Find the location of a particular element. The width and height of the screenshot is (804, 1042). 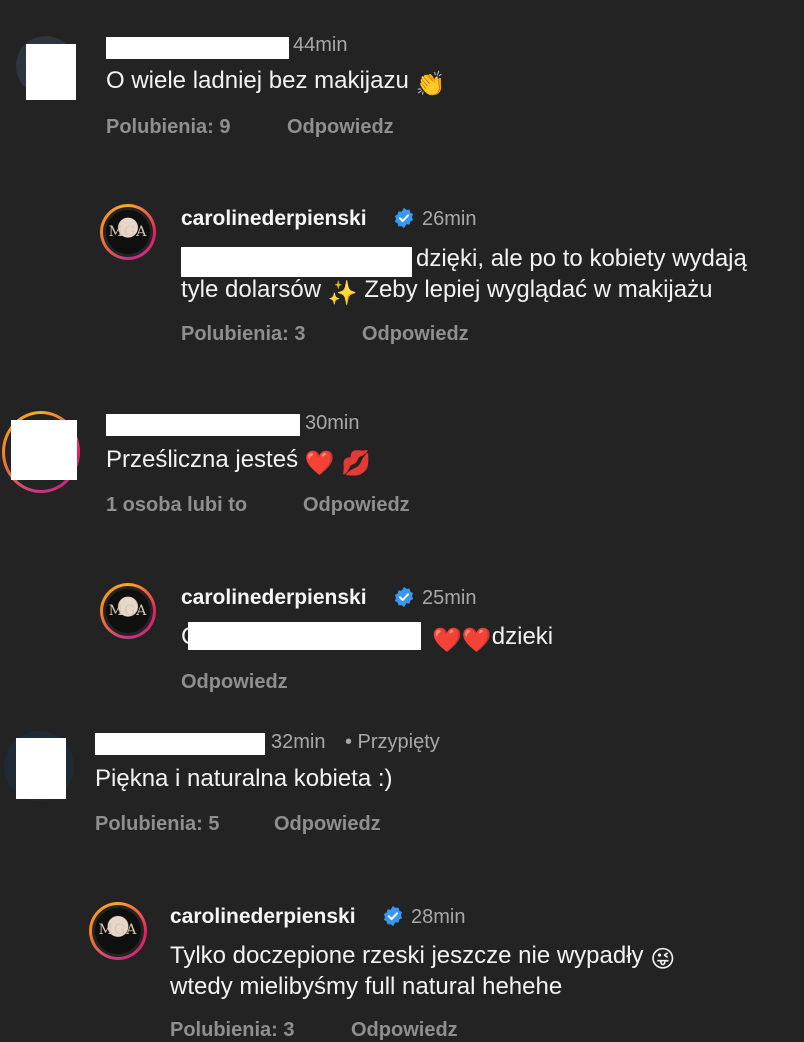

comment-time: 28min is located at coordinates (438, 917).